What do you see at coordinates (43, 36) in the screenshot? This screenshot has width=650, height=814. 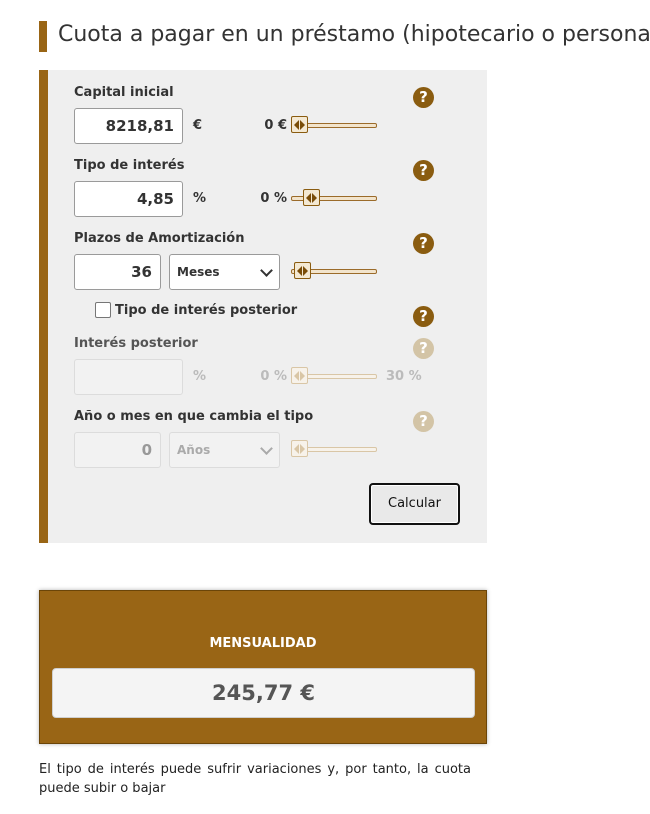 I see `title-accent-bar` at bounding box center [43, 36].